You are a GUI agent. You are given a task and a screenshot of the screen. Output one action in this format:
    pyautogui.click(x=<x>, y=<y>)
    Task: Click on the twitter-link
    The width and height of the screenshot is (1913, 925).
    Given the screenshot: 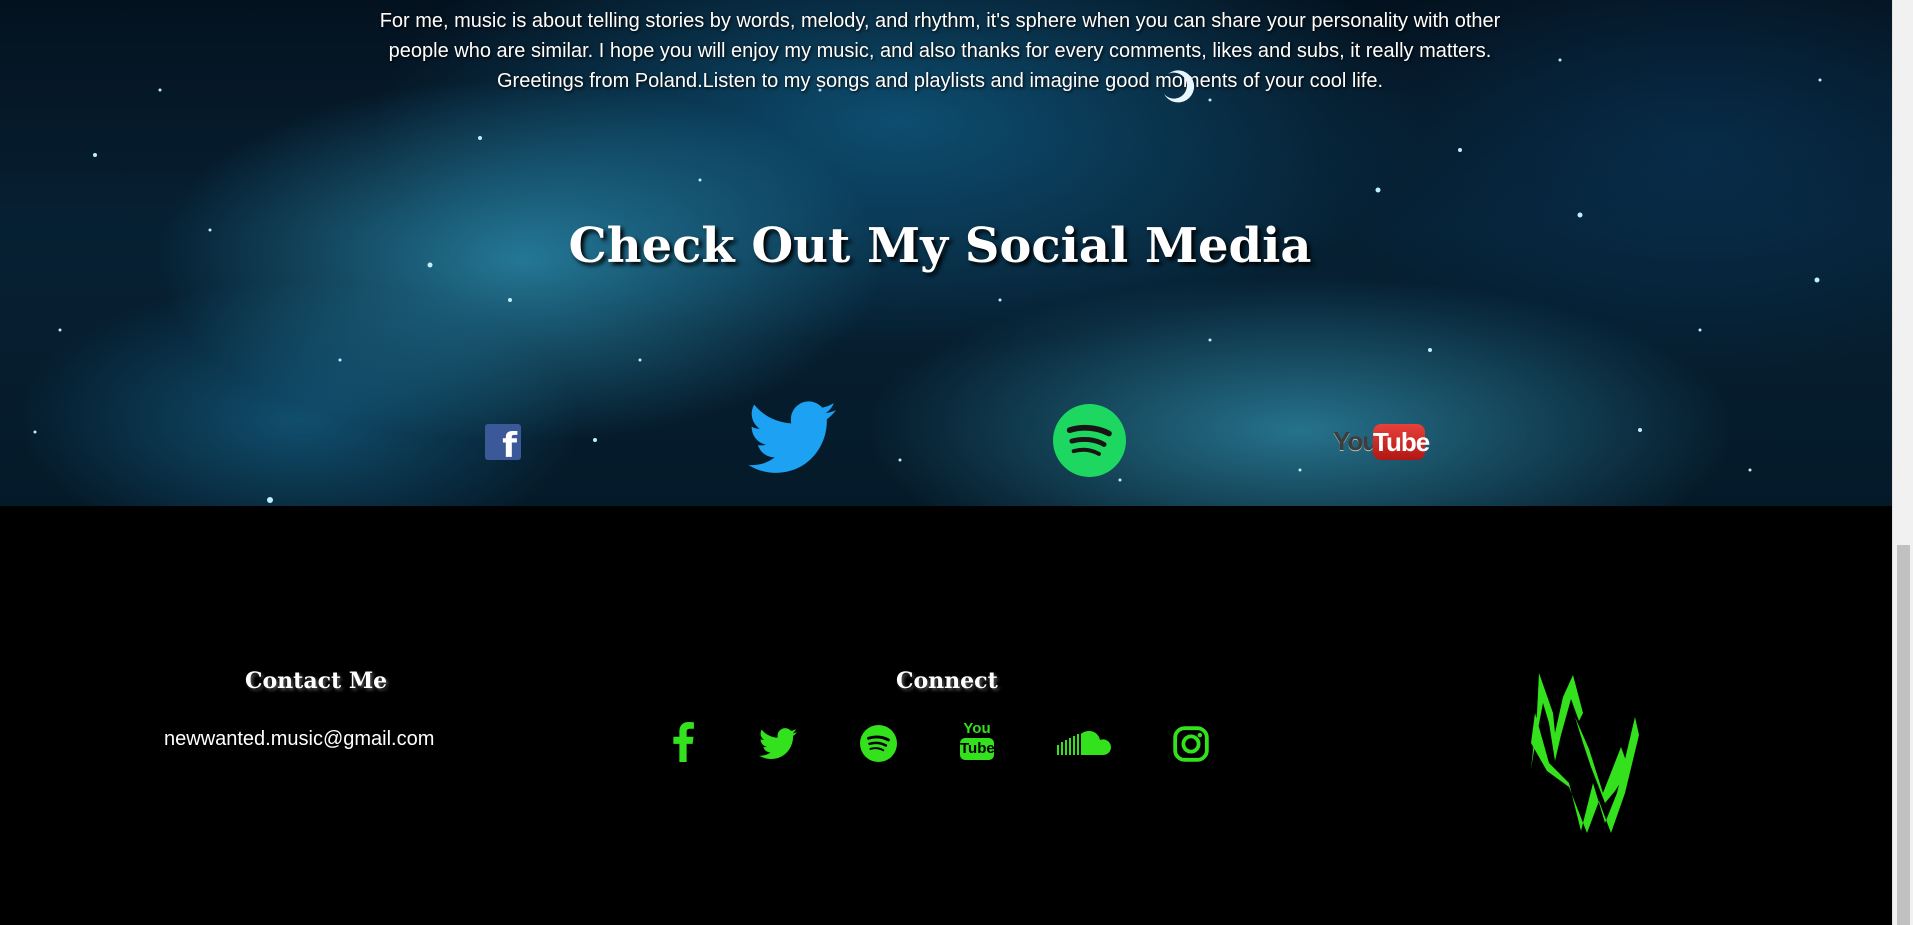 What is the action you would take?
    pyautogui.click(x=792, y=438)
    